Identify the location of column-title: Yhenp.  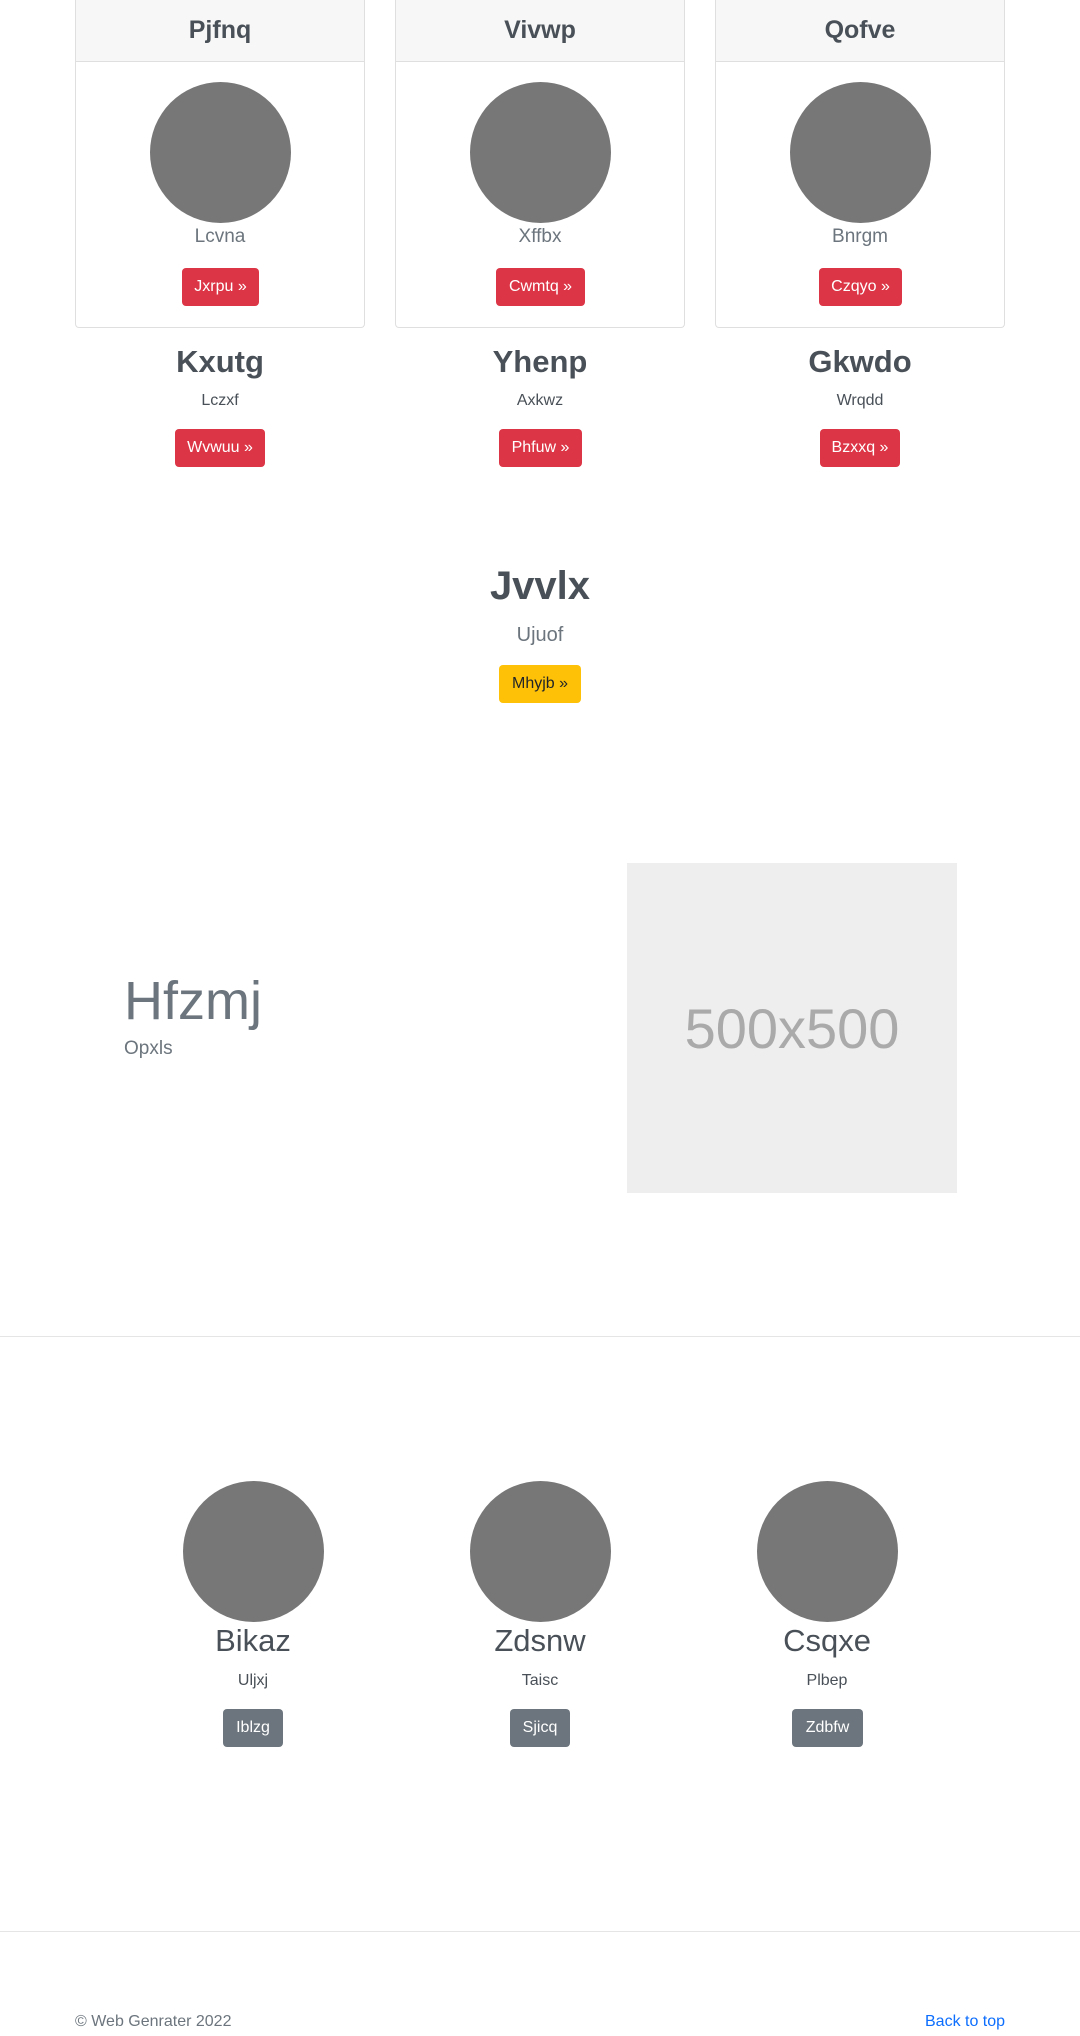
(540, 361).